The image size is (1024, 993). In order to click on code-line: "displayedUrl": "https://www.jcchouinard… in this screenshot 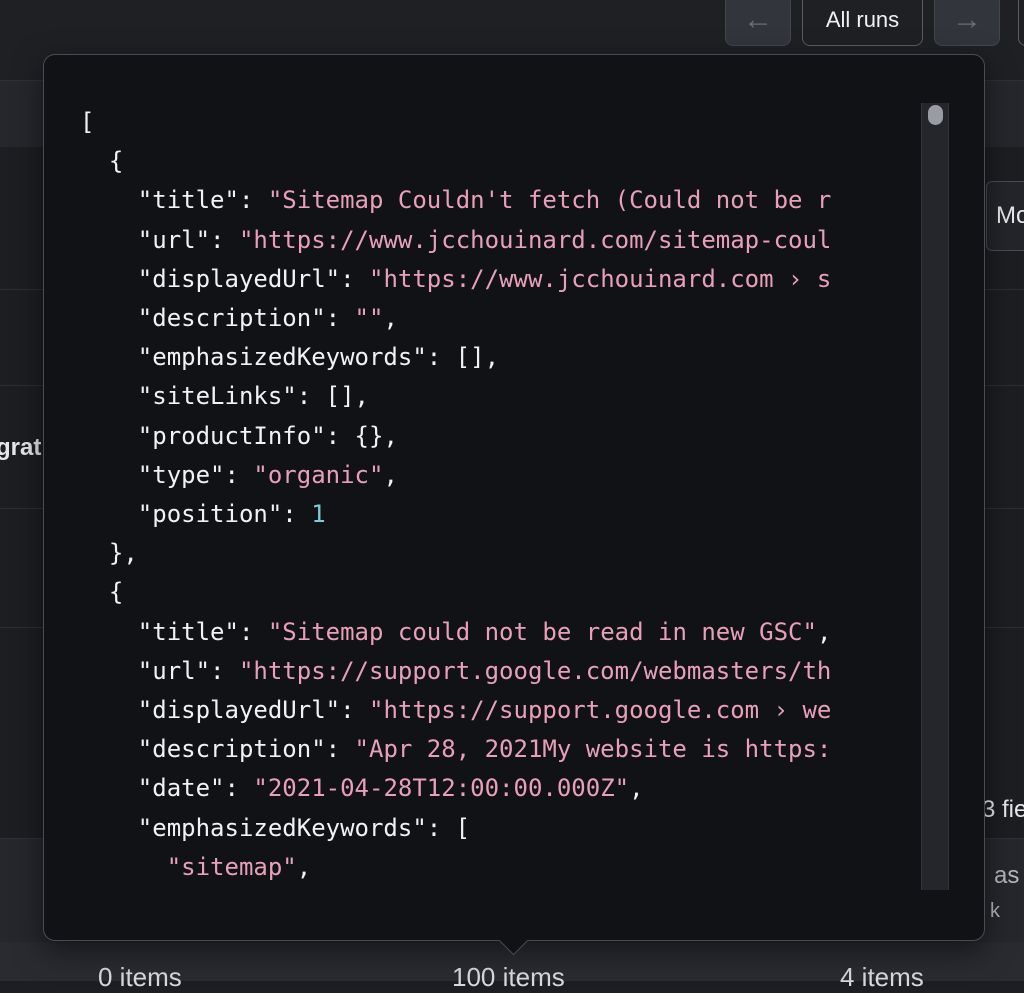, I will do `click(456, 278)`.